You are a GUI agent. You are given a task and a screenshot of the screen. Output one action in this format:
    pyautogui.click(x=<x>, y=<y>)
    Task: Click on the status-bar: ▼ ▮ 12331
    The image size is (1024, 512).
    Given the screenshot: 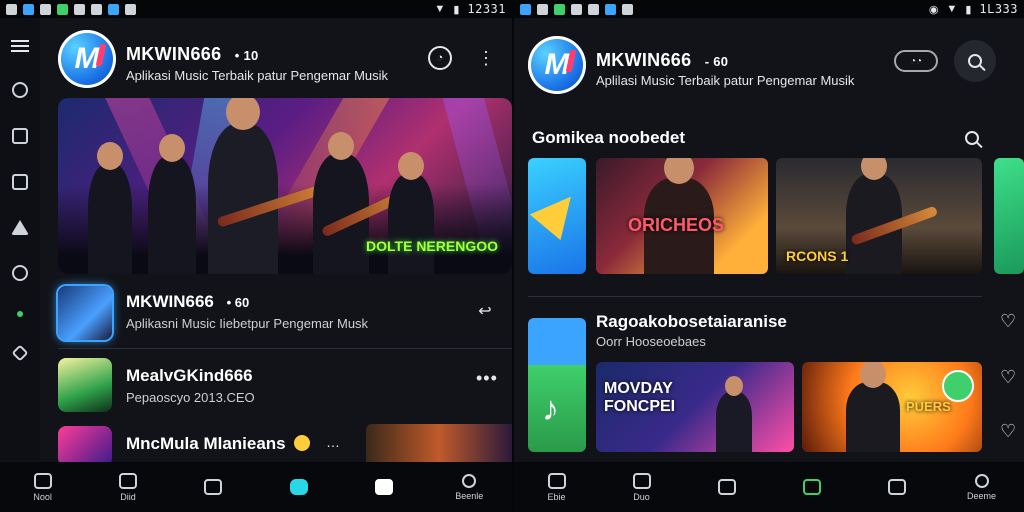 What is the action you would take?
    pyautogui.click(x=256, y=9)
    